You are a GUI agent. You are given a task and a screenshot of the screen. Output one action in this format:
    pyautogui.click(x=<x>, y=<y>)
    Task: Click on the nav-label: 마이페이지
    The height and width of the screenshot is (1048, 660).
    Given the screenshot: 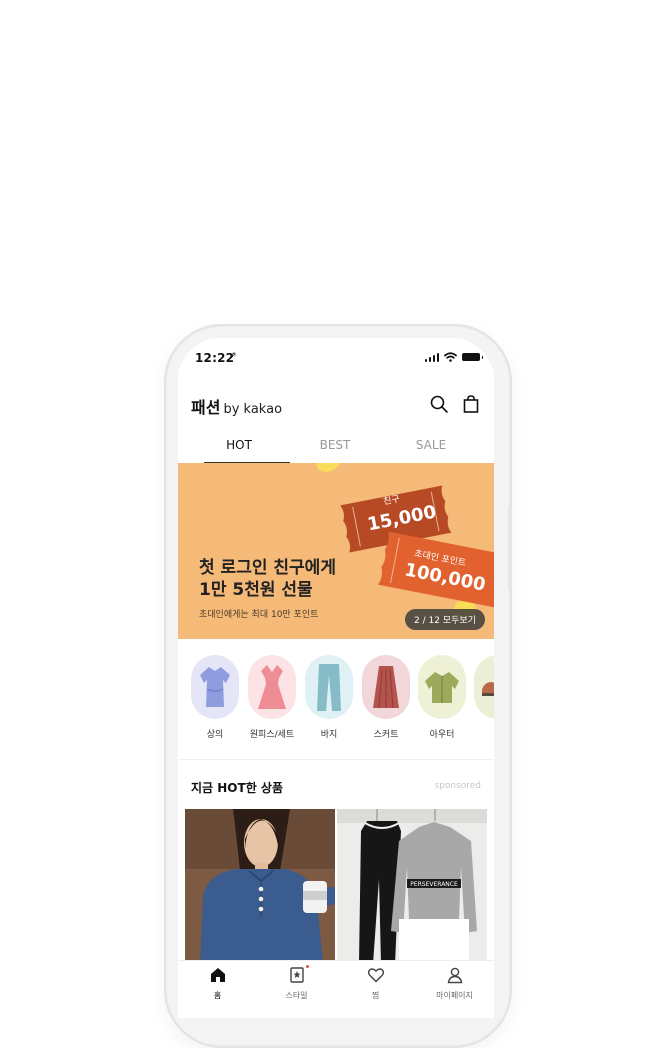 What is the action you would take?
    pyautogui.click(x=454, y=995)
    